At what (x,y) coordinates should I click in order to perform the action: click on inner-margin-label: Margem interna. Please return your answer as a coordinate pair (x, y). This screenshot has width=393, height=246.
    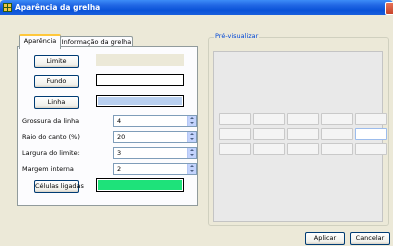
    Looking at the image, I should click on (48, 169).